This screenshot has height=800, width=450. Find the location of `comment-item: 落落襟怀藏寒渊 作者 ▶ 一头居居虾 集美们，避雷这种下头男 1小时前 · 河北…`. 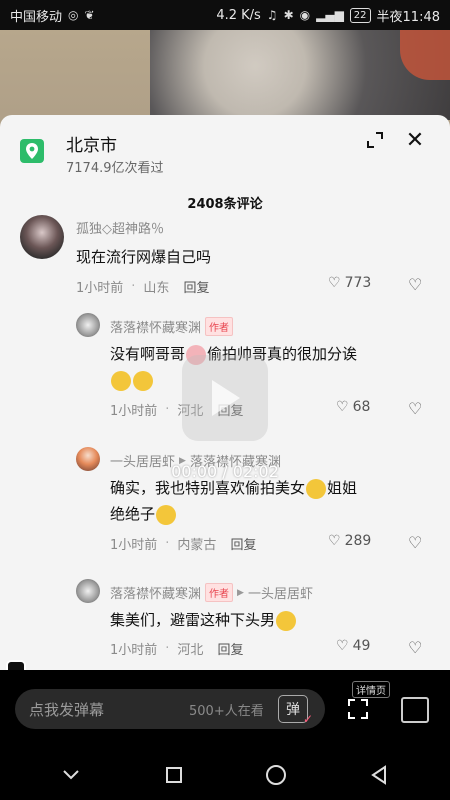

comment-item: 落落襟怀藏寒渊 作者 ▶ 一头居居虾 集美们，避雷这种下头男 1小时前 · 河北… is located at coordinates (225, 624).